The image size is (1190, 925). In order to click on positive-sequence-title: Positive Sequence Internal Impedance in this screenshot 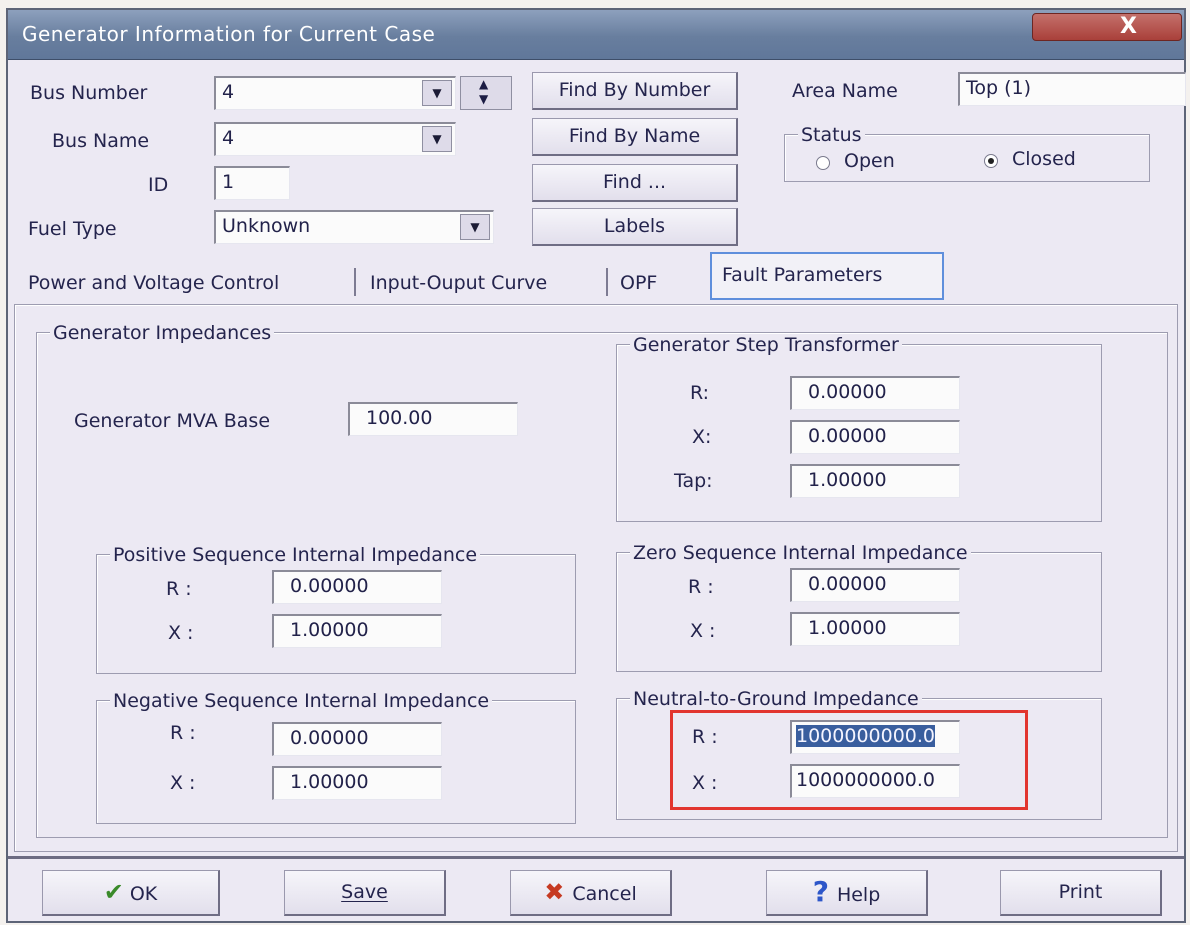, I will do `click(295, 555)`.